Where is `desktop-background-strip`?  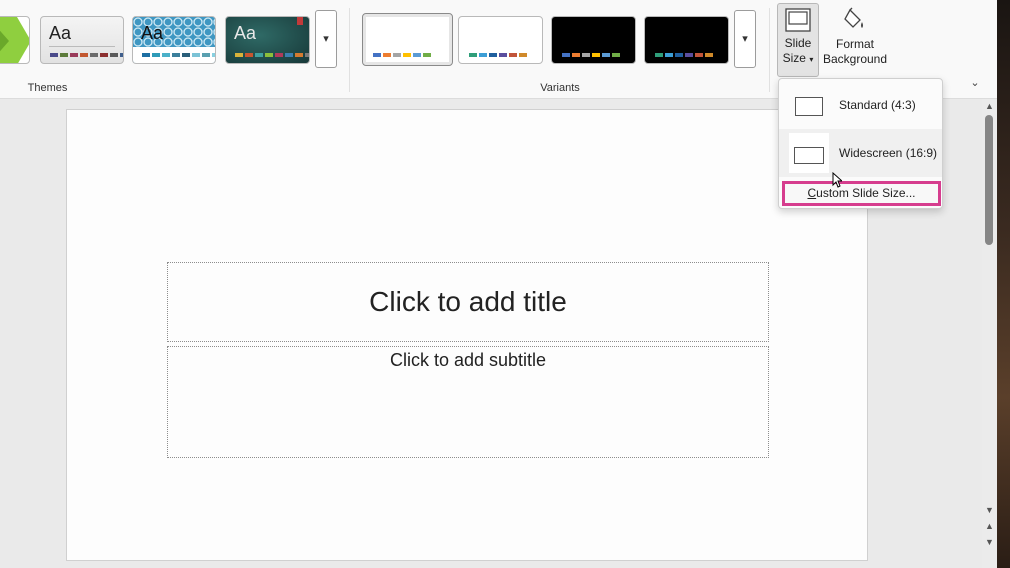
desktop-background-strip is located at coordinates (1003, 284).